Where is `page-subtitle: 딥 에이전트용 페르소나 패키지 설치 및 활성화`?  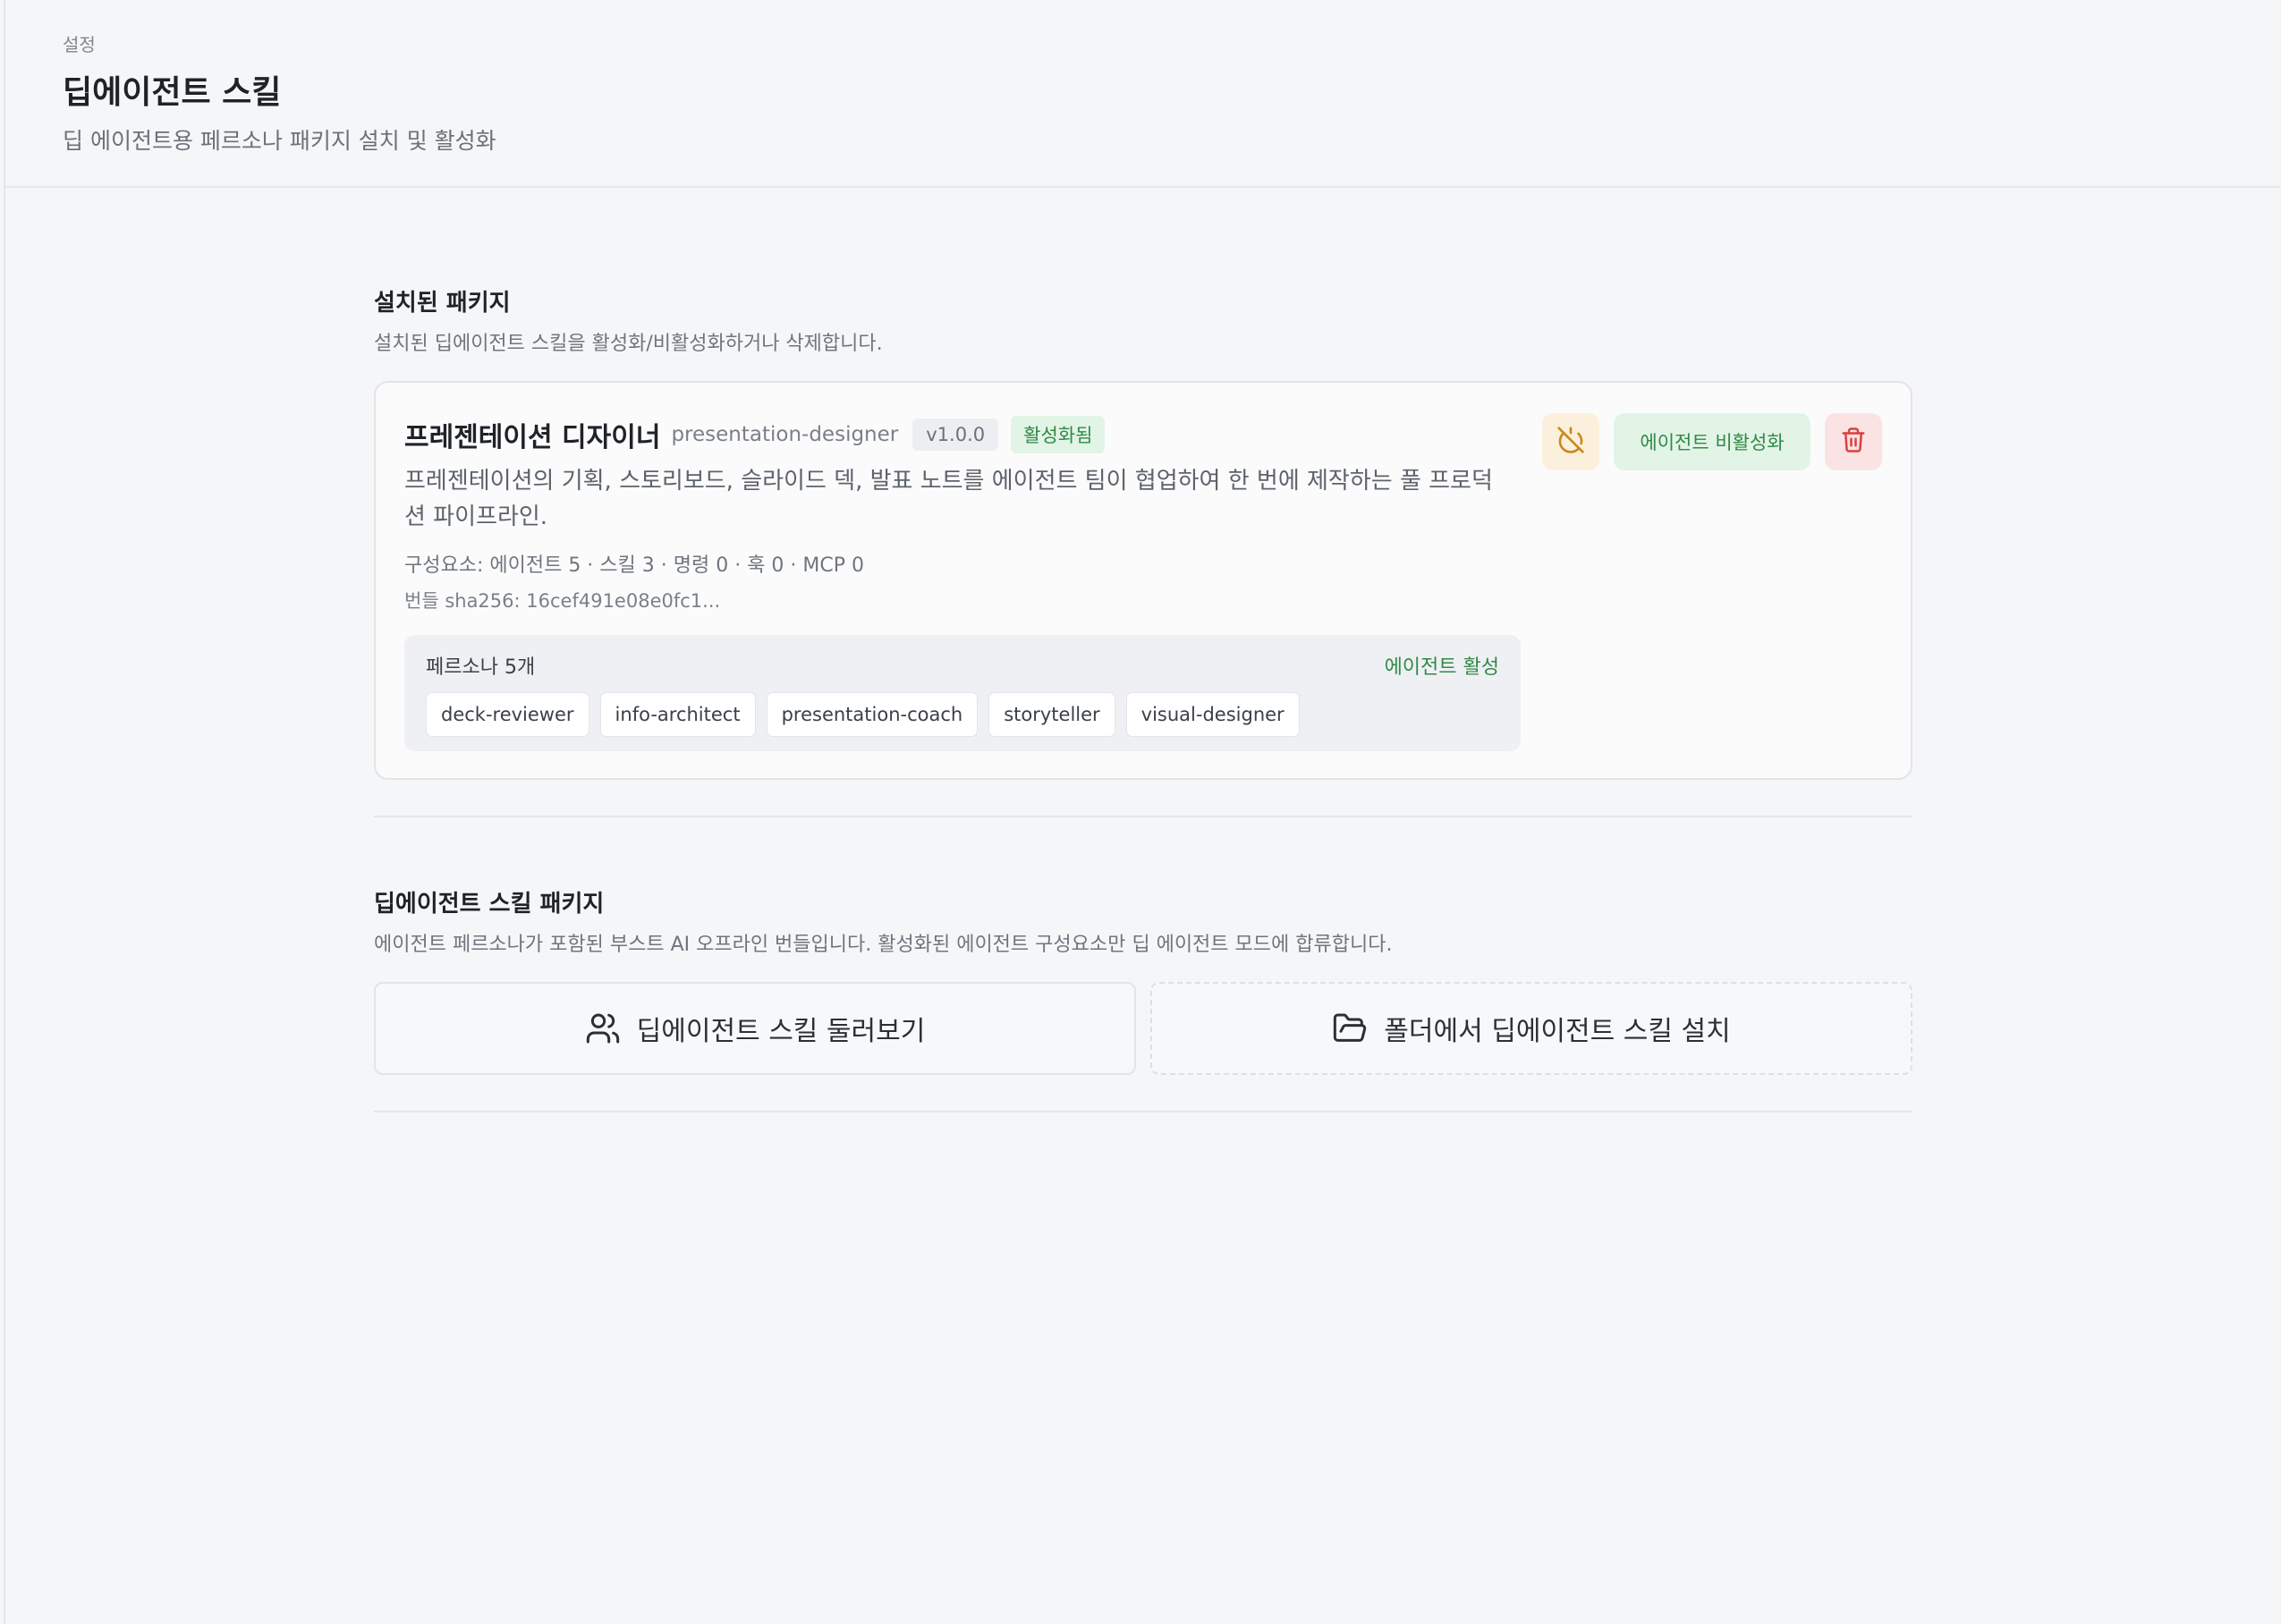 page-subtitle: 딥 에이전트용 페르소나 패키지 설치 및 활성화 is located at coordinates (279, 141).